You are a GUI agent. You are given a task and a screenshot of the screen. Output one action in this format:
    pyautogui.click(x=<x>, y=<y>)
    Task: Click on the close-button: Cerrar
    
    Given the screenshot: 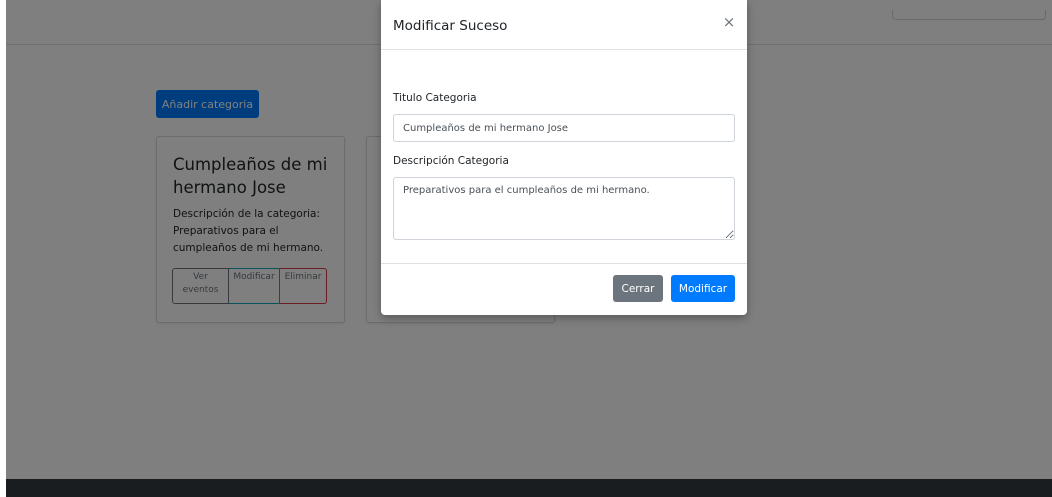 What is the action you would take?
    pyautogui.click(x=638, y=288)
    